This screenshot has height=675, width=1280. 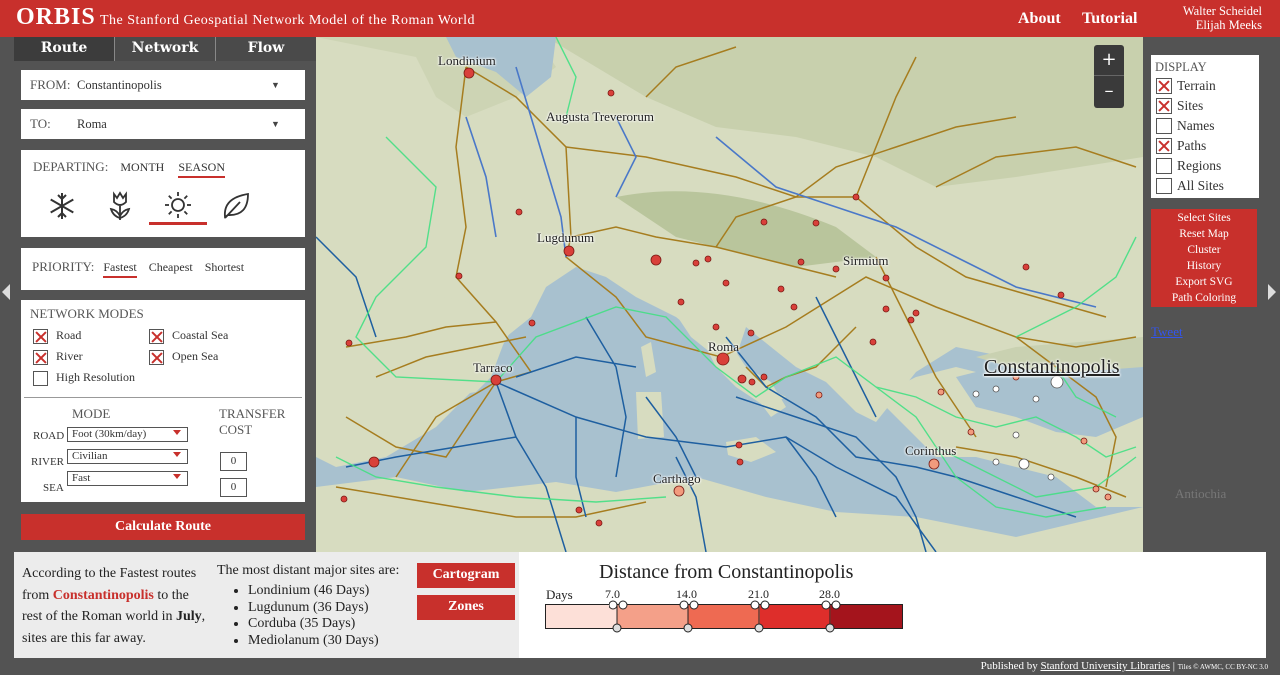 I want to click on river-mode-select: Civilian, so click(x=127, y=456).